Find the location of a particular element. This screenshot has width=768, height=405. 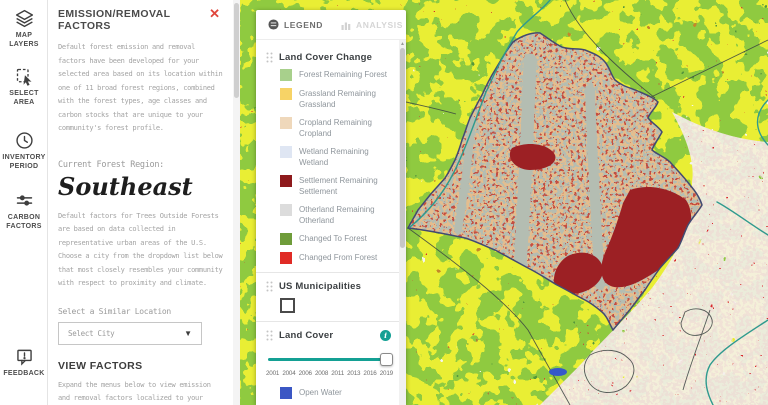

info-icon: i is located at coordinates (385, 335).